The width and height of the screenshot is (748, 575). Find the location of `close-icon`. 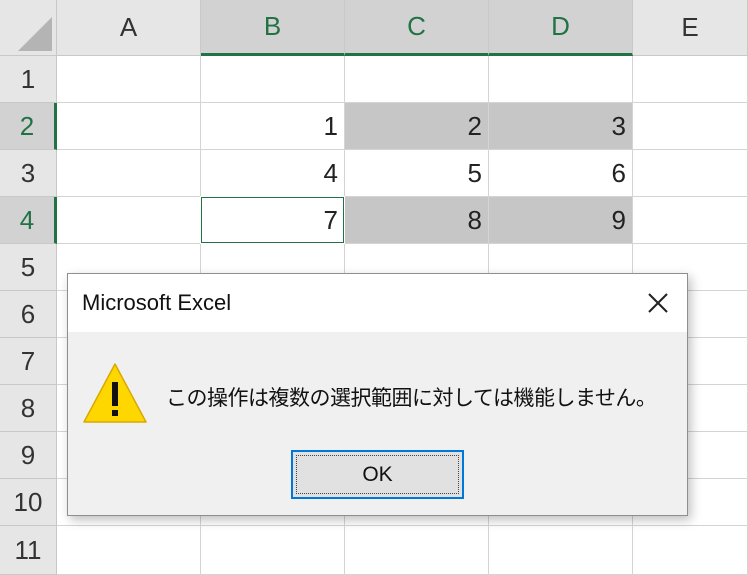

close-icon is located at coordinates (658, 303).